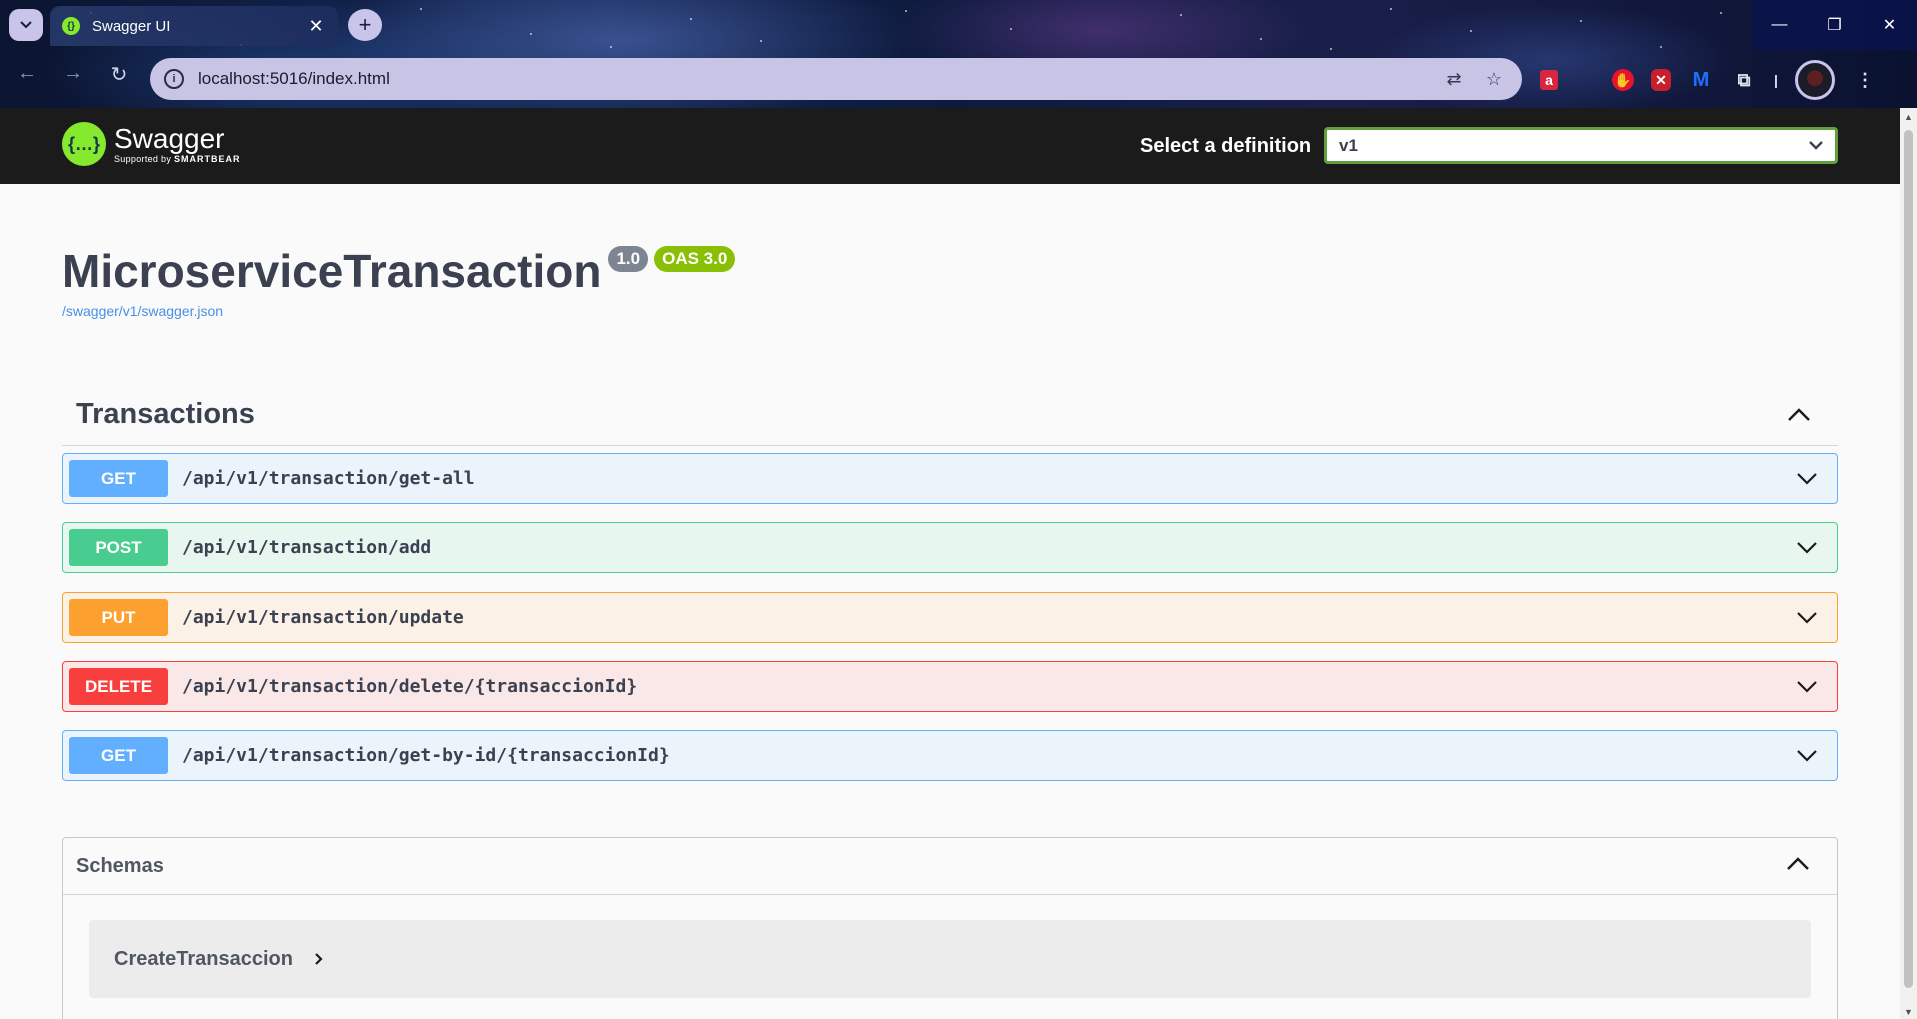 The width and height of the screenshot is (1917, 1019). I want to click on malwarebytes-icon: M, so click(1701, 80).